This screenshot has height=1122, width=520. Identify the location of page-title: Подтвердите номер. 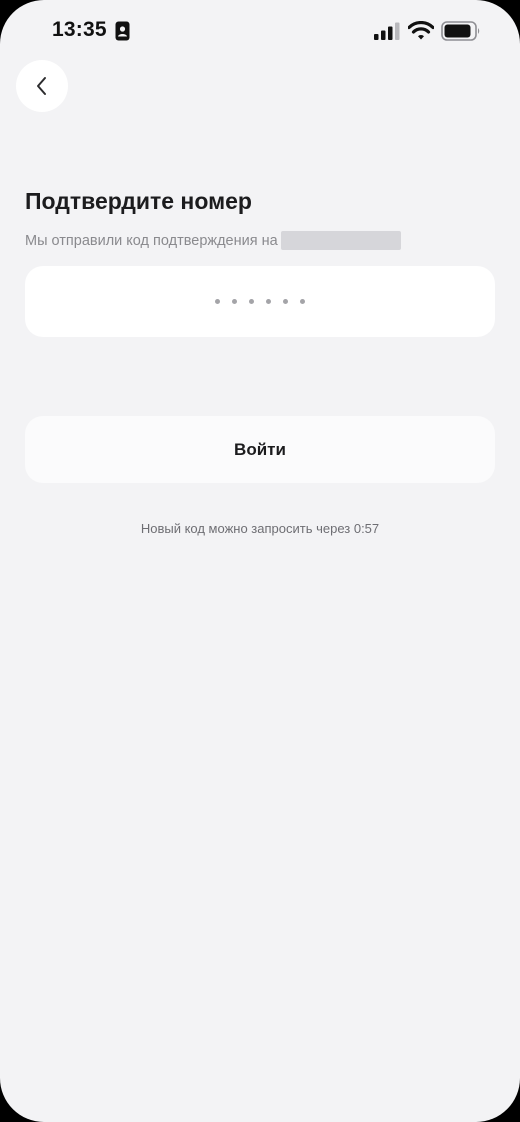
(138, 201).